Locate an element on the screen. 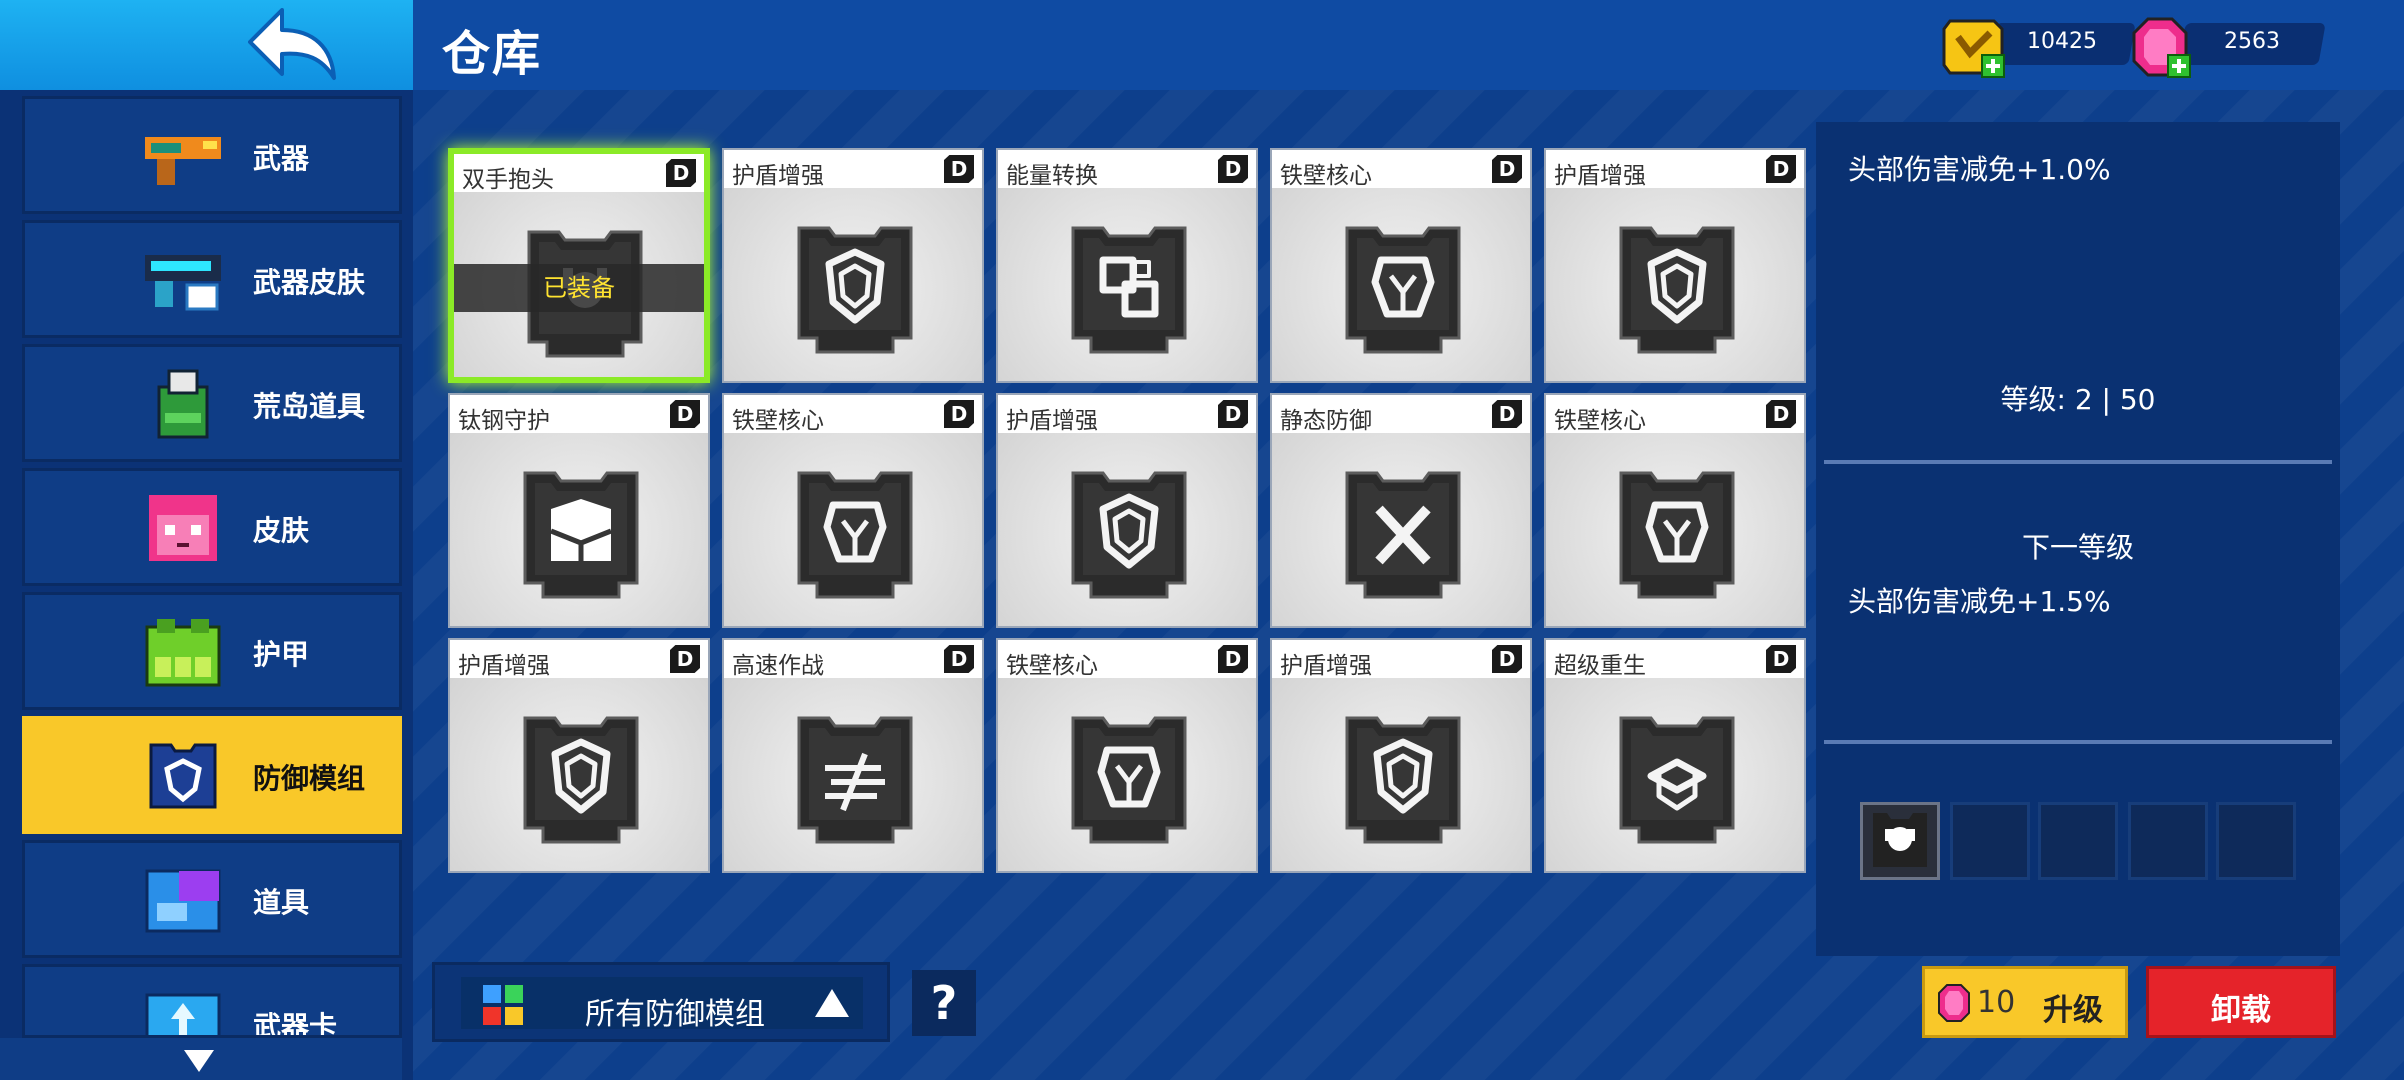  module-name: 高速作战 is located at coordinates (778, 666).